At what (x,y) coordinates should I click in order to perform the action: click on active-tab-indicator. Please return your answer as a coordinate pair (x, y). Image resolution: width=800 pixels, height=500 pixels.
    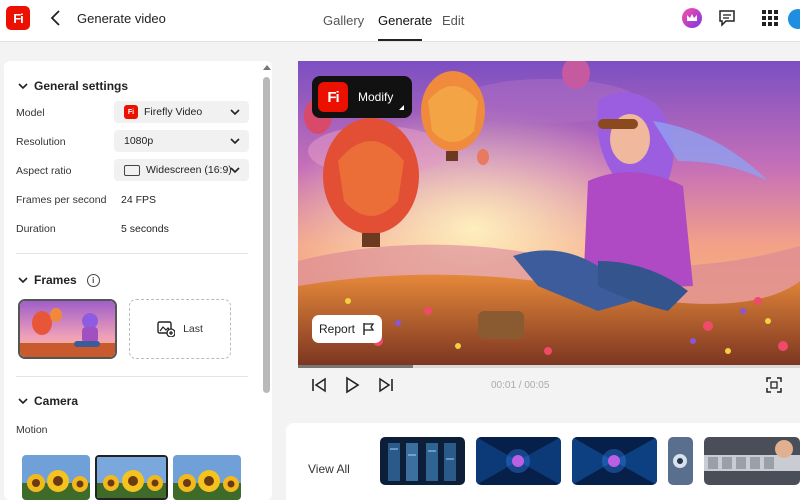
    Looking at the image, I should click on (400, 40).